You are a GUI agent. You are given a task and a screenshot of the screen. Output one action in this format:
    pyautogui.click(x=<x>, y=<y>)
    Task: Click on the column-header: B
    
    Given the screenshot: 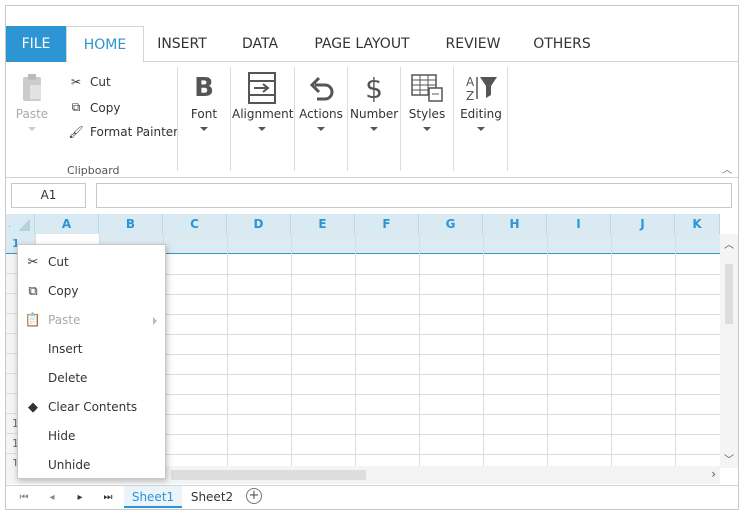 What is the action you would take?
    pyautogui.click(x=131, y=224)
    